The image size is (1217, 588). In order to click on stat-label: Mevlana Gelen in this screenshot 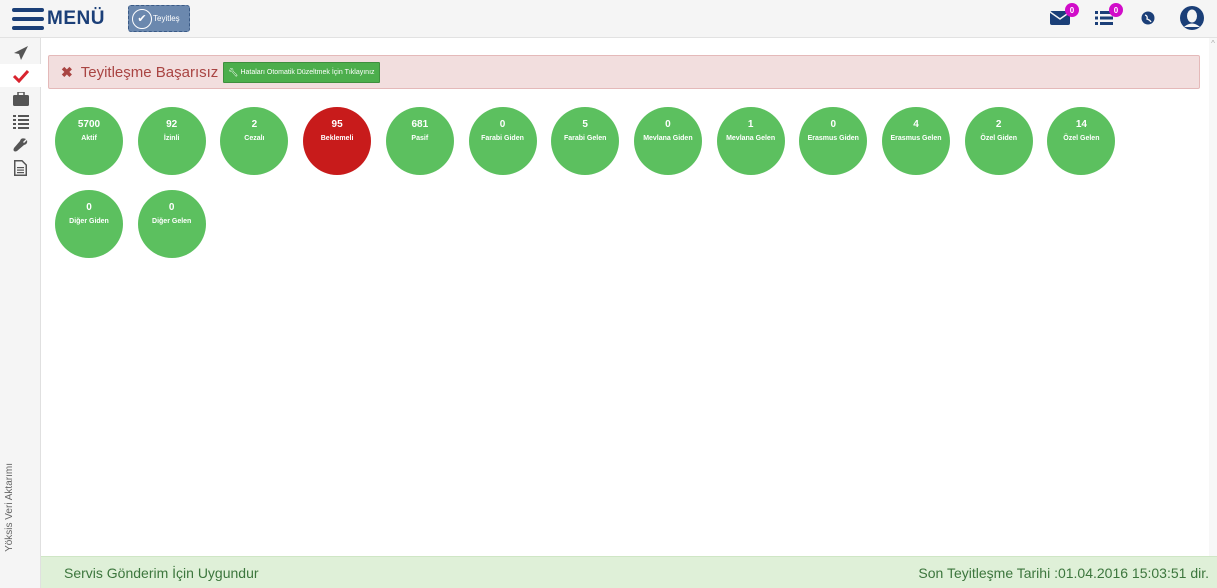, I will do `click(751, 138)`.